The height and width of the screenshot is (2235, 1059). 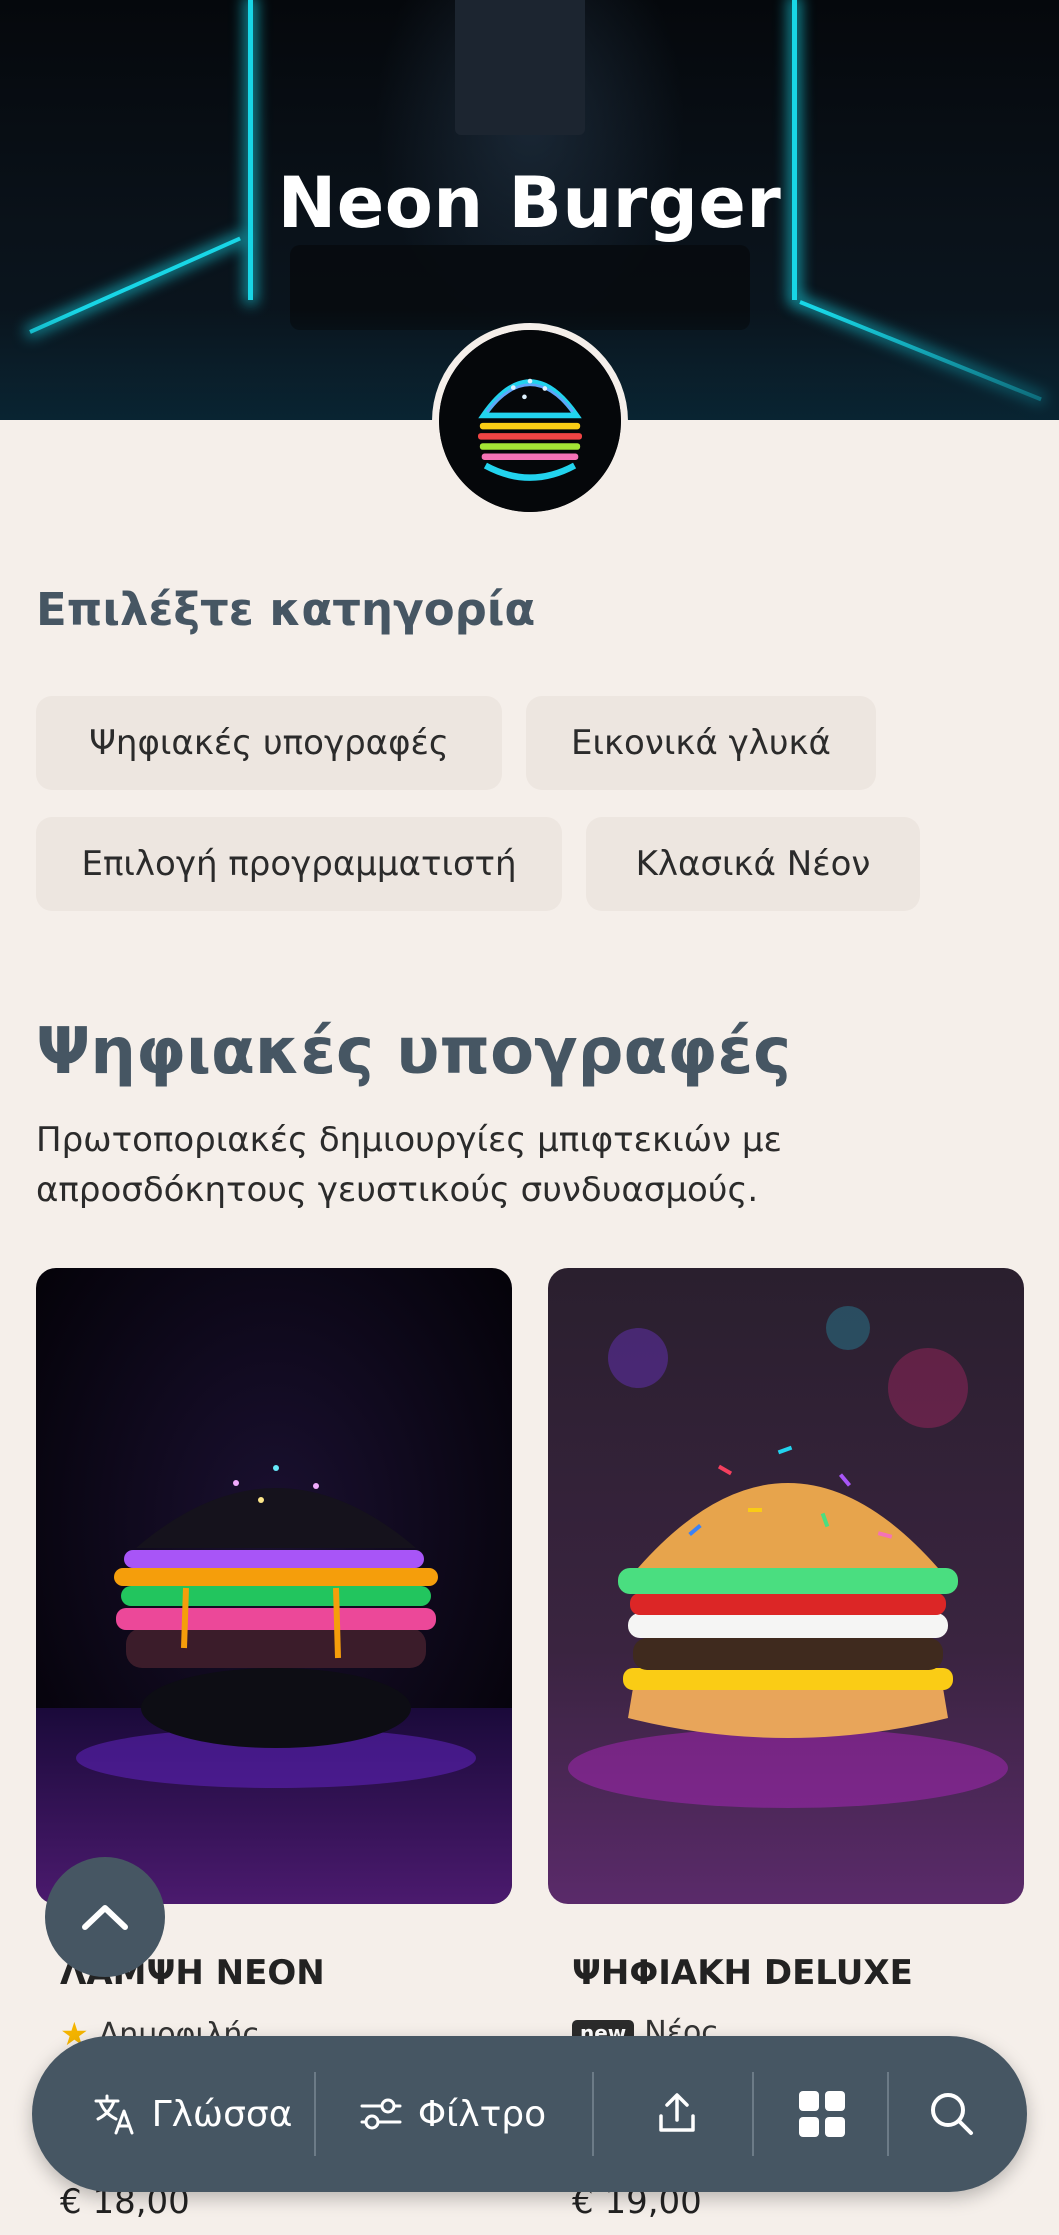 What do you see at coordinates (786, 1586) in the screenshot?
I see `product-image-digital-deluxe` at bounding box center [786, 1586].